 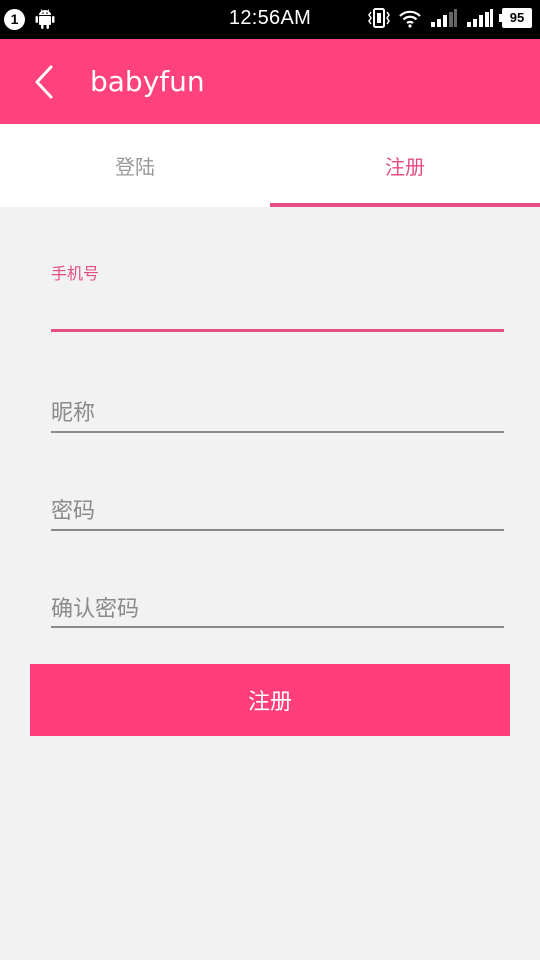 What do you see at coordinates (379, 18) in the screenshot?
I see `vibrate-icon` at bounding box center [379, 18].